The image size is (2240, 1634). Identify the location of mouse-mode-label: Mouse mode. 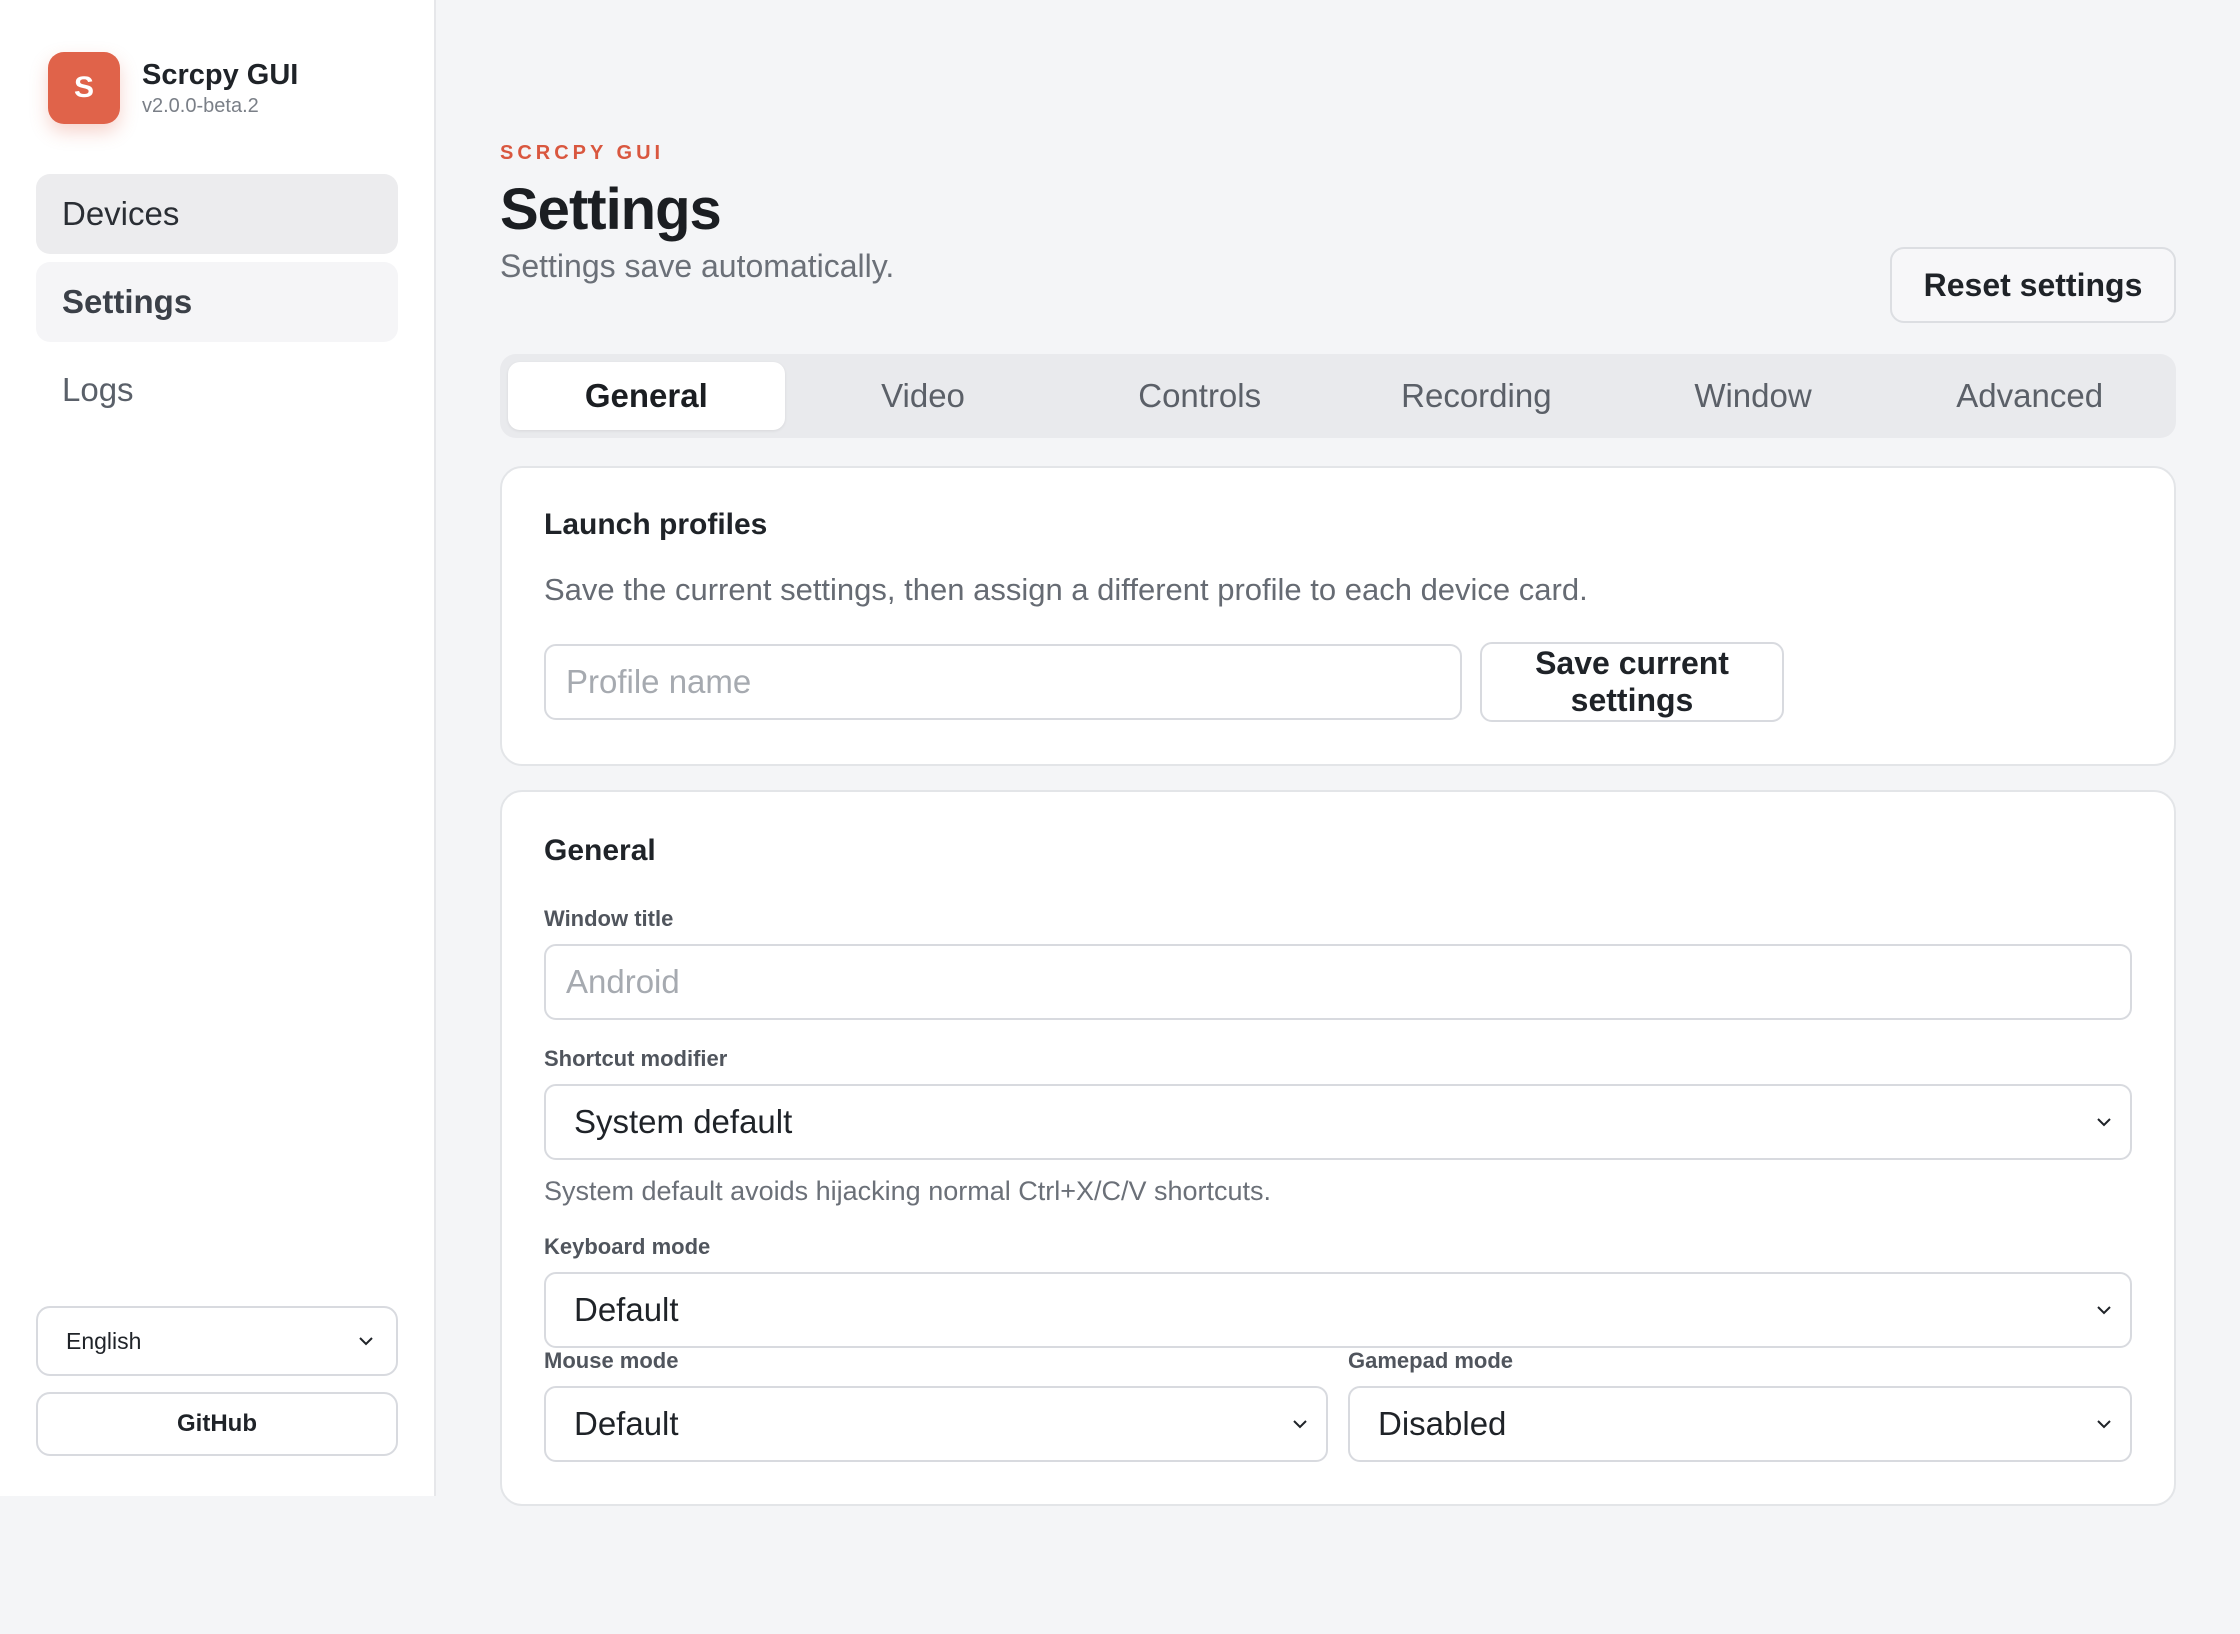
(611, 1360).